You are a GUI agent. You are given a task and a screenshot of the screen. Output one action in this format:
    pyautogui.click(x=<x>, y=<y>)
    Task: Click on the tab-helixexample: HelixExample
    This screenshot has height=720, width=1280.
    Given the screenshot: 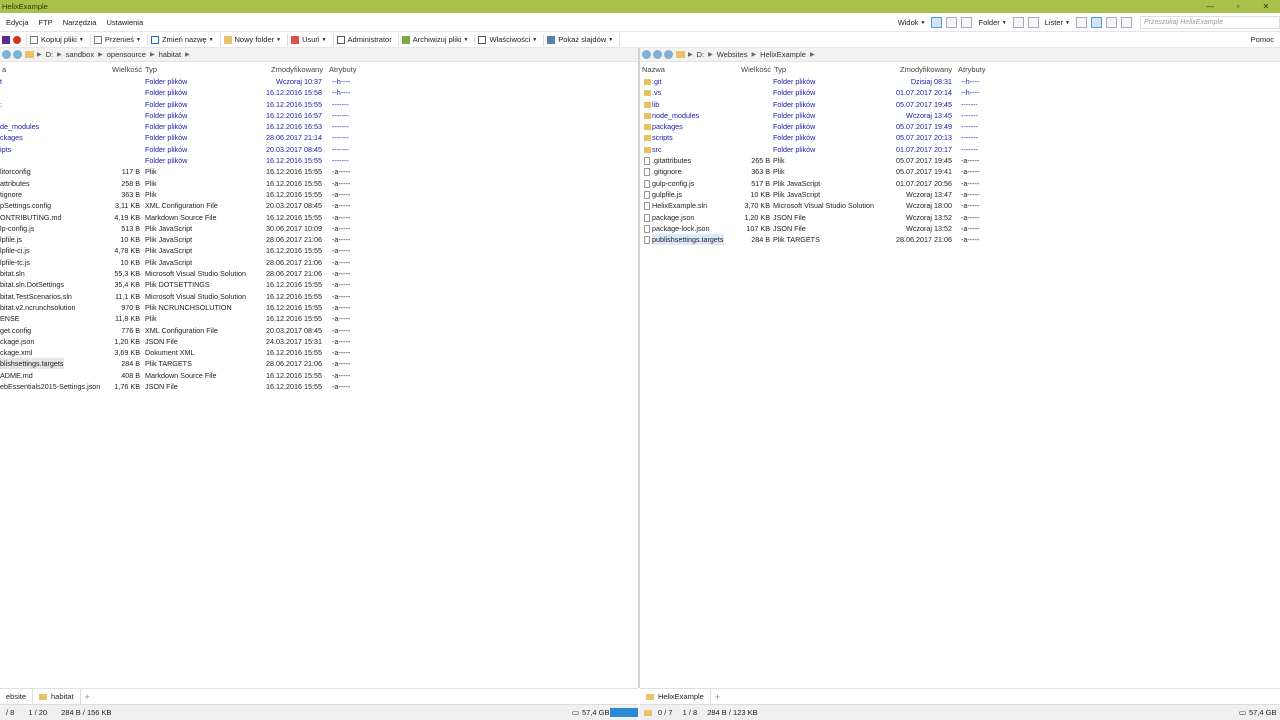 What is the action you would take?
    pyautogui.click(x=675, y=696)
    